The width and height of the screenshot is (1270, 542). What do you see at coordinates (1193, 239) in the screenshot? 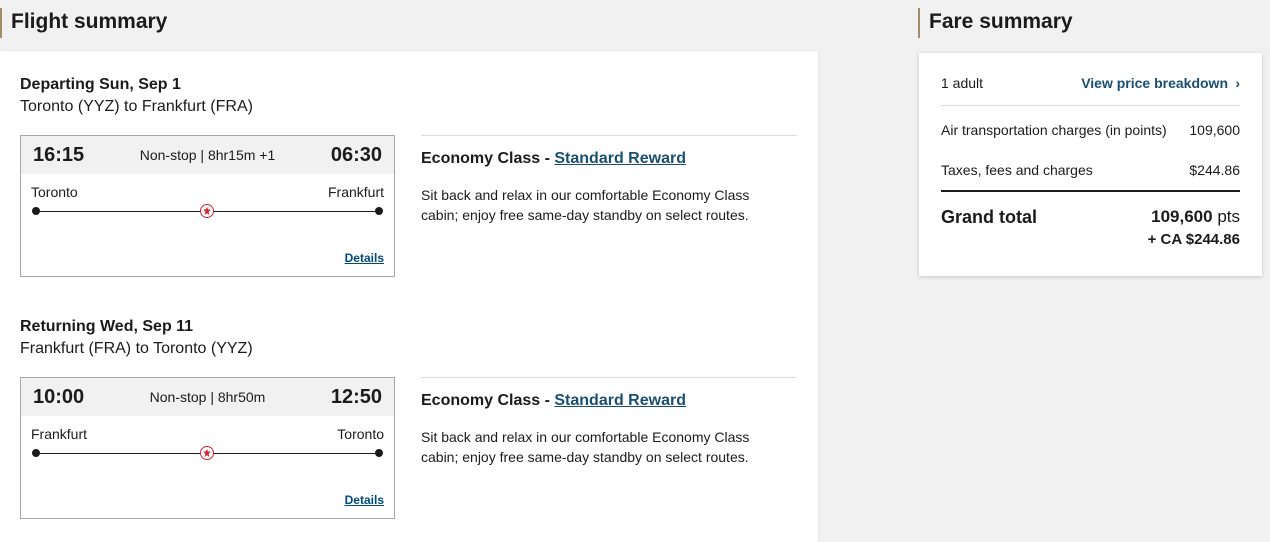
I see `grand-total-cash: + CA $244.86` at bounding box center [1193, 239].